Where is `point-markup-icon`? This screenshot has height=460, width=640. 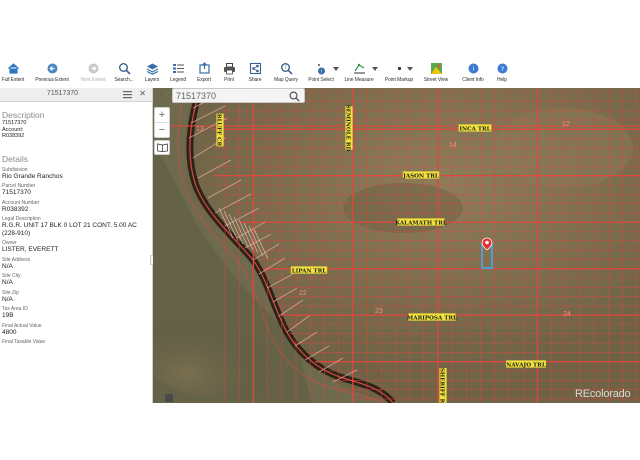 point-markup-icon is located at coordinates (399, 68).